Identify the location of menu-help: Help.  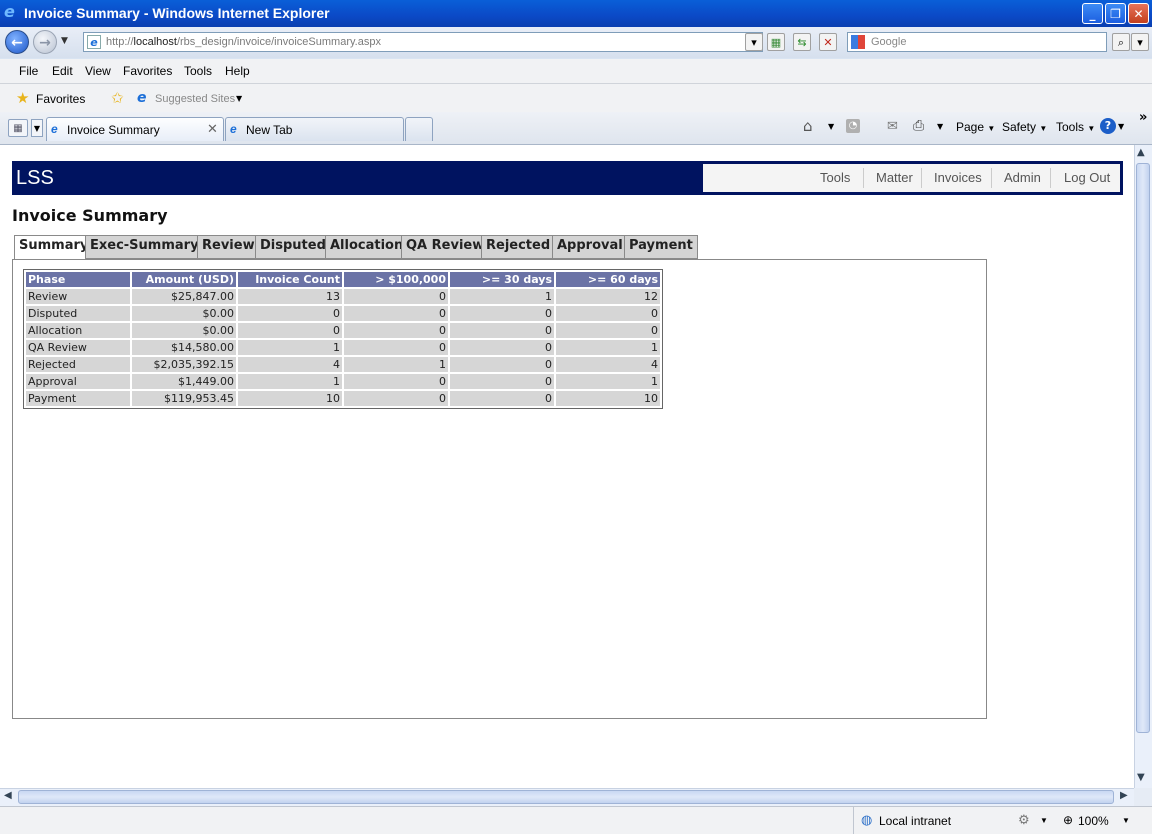
(237, 71).